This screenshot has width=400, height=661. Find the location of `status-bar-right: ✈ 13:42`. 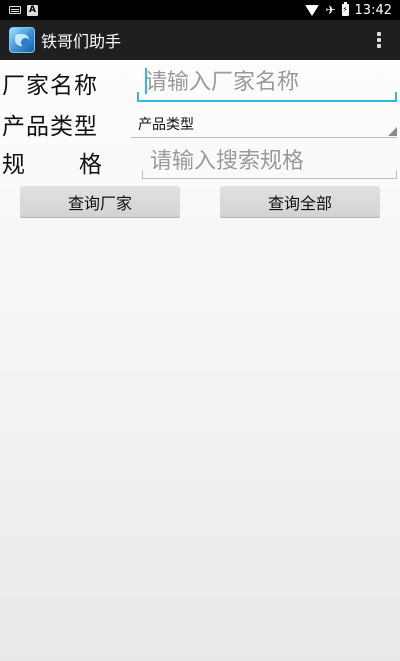

status-bar-right: ✈ 13:42 is located at coordinates (348, 10).